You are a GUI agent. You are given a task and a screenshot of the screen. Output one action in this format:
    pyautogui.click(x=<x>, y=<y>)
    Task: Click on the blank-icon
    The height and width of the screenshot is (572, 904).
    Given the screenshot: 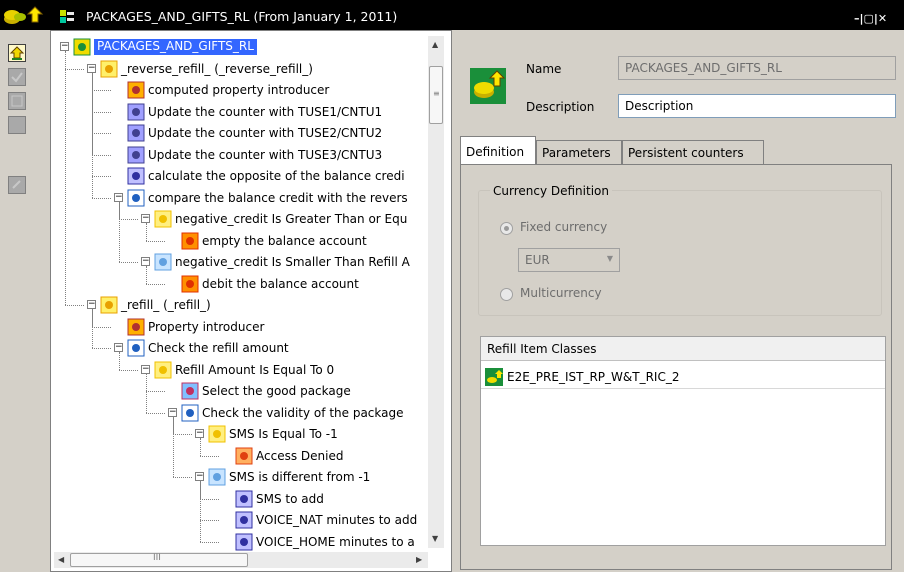 What is the action you would take?
    pyautogui.click(x=17, y=125)
    